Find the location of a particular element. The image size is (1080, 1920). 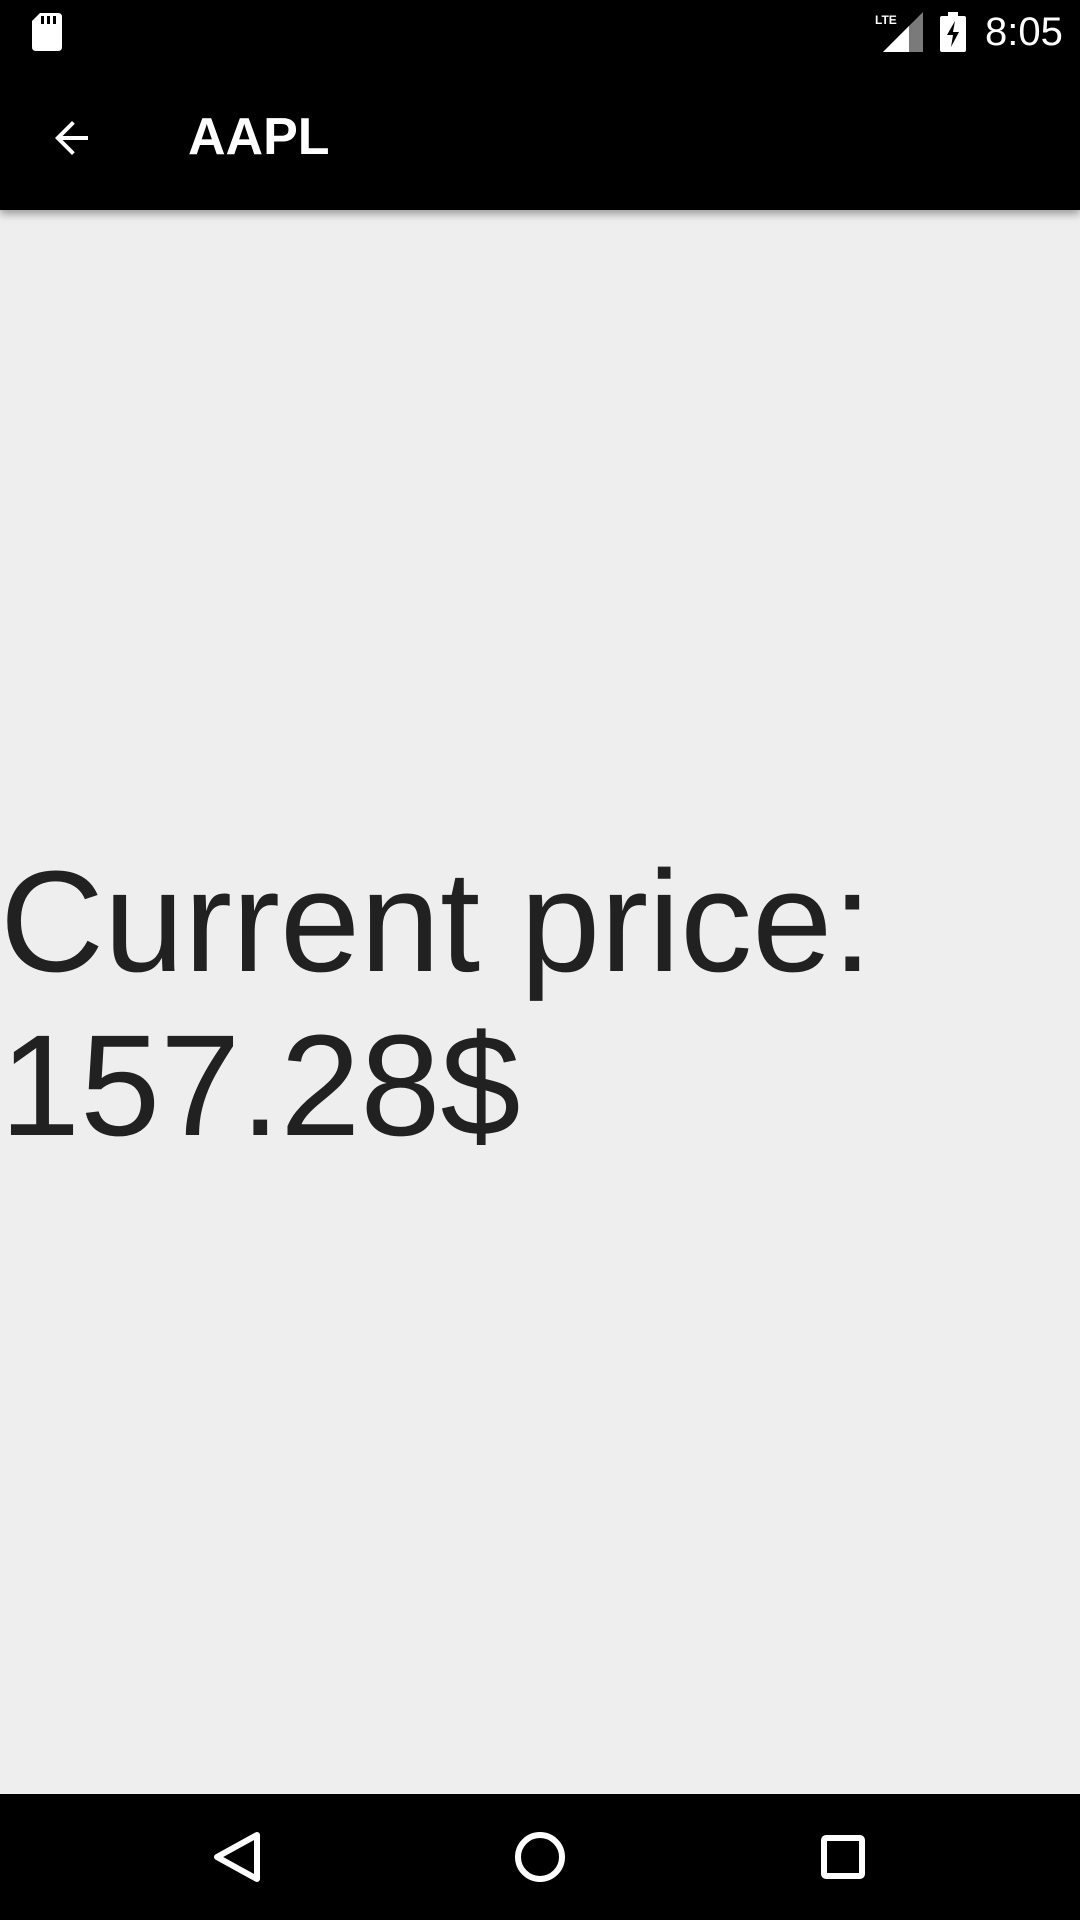

nav-back-button is located at coordinates (237, 1857).